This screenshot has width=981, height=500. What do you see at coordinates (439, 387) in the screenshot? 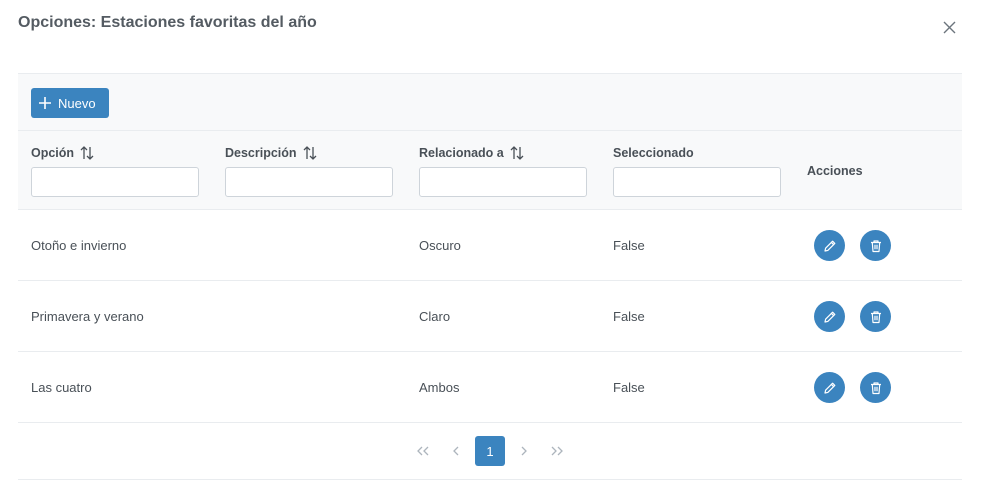
I see `cell-relacionado: Ambos` at bounding box center [439, 387].